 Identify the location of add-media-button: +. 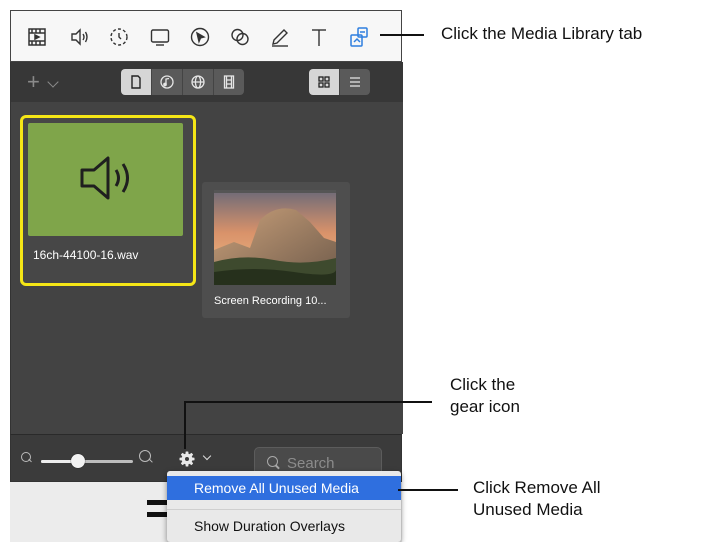
(33, 82).